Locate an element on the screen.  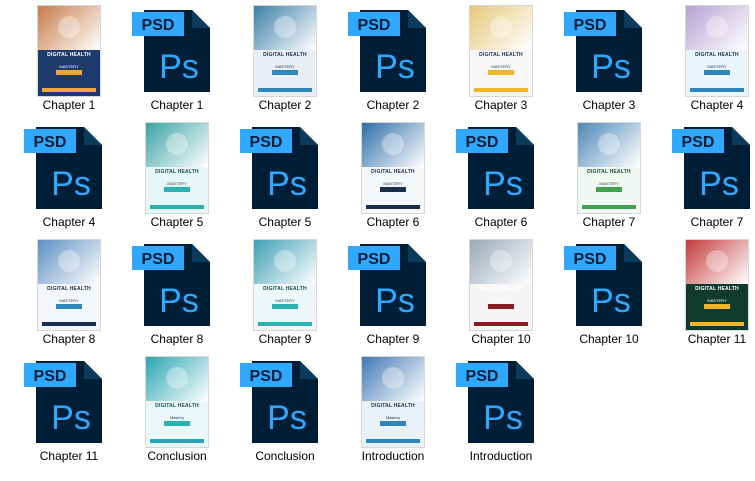
psd-file-item: PSD Ps Chapter 11 is located at coordinates (69, 412).